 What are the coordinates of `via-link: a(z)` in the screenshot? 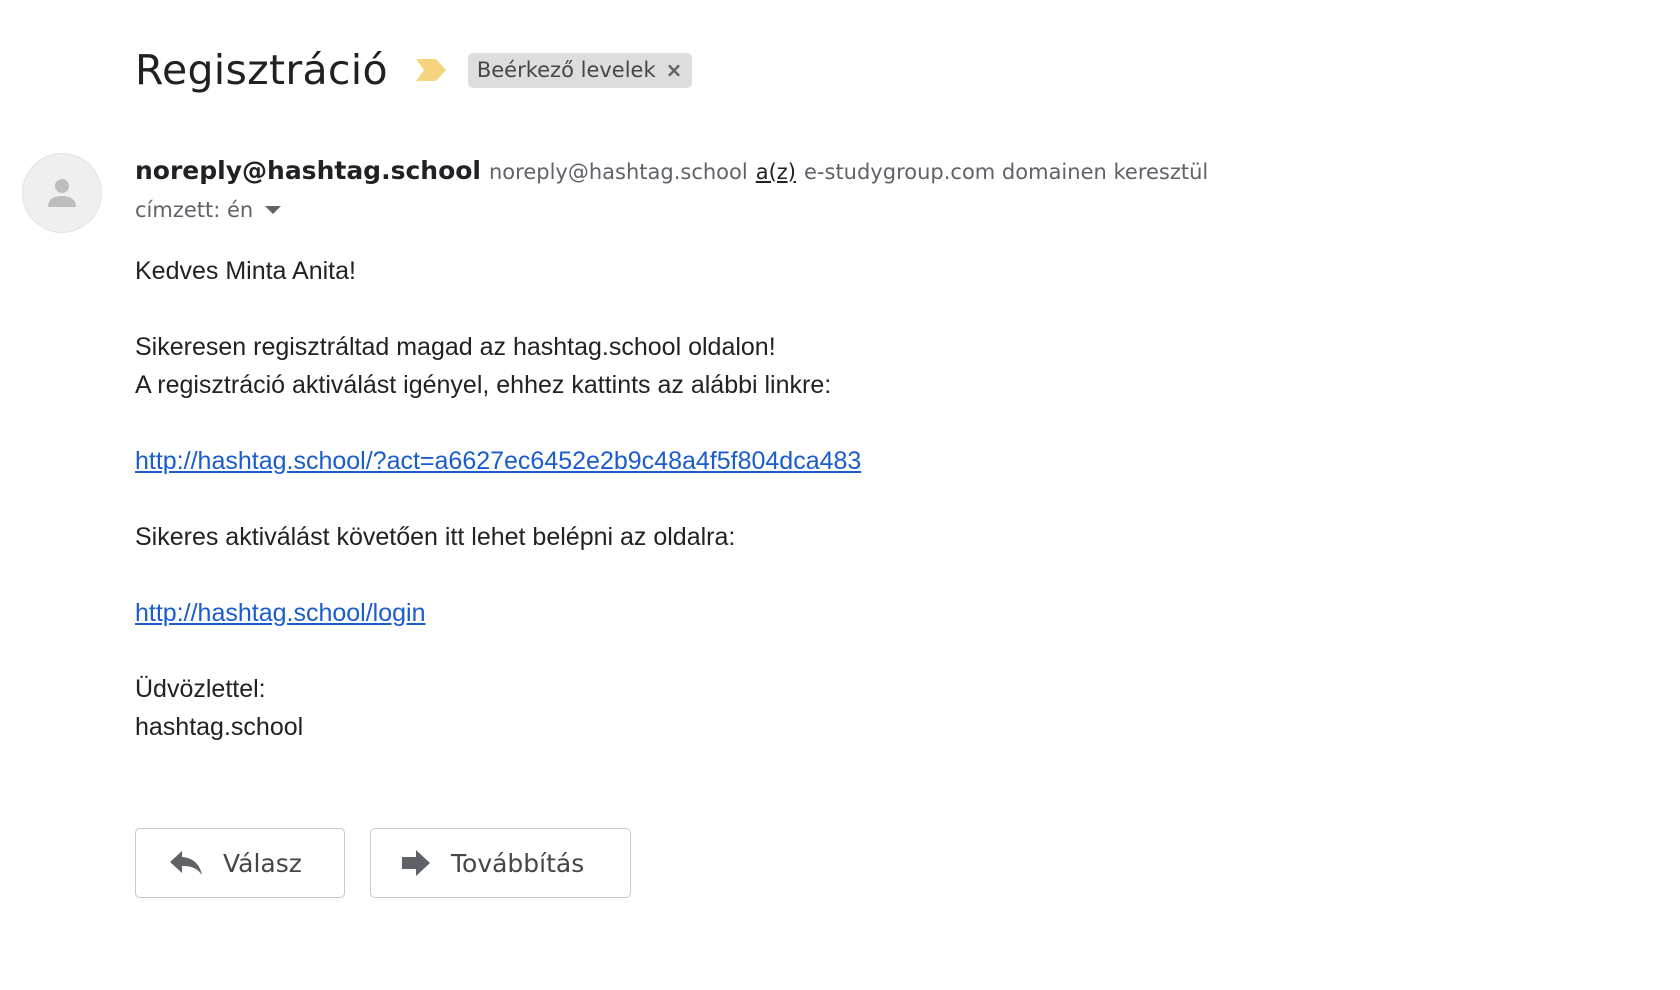 It's located at (776, 172).